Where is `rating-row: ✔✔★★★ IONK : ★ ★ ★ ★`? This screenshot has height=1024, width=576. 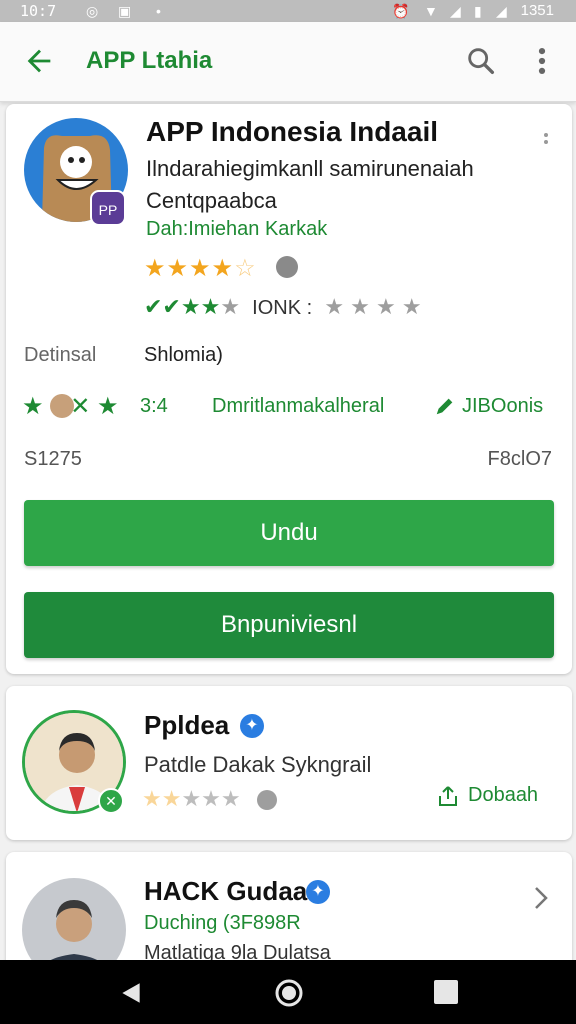 rating-row: ✔✔★★★ IONK : ★ ★ ★ ★ is located at coordinates (283, 307).